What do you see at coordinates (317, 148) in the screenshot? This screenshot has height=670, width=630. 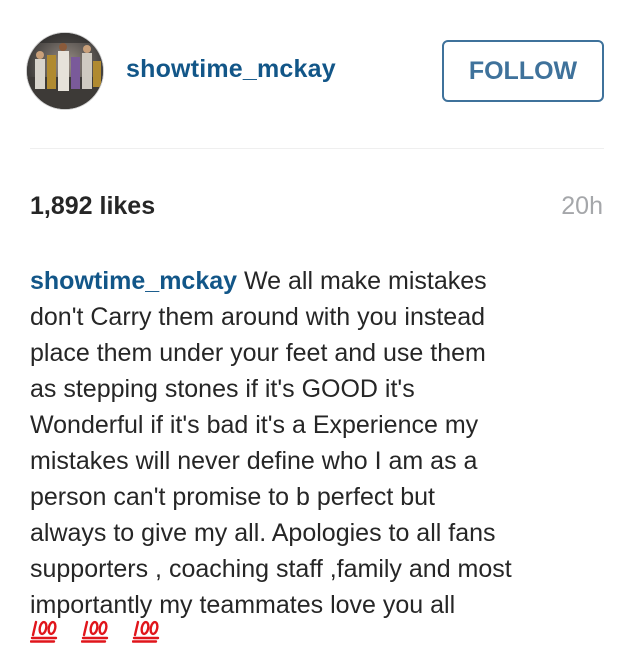 I see `header-divider` at bounding box center [317, 148].